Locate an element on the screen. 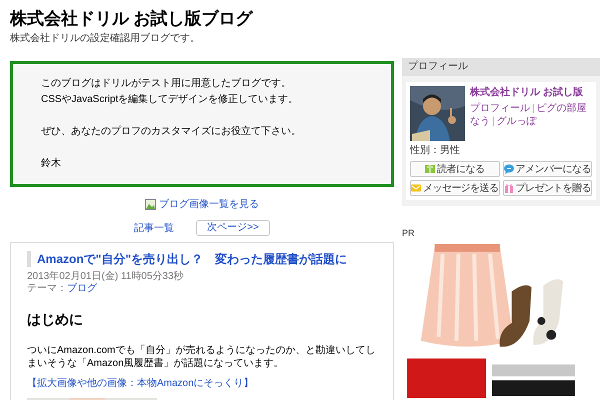  gift-icon is located at coordinates (509, 188).